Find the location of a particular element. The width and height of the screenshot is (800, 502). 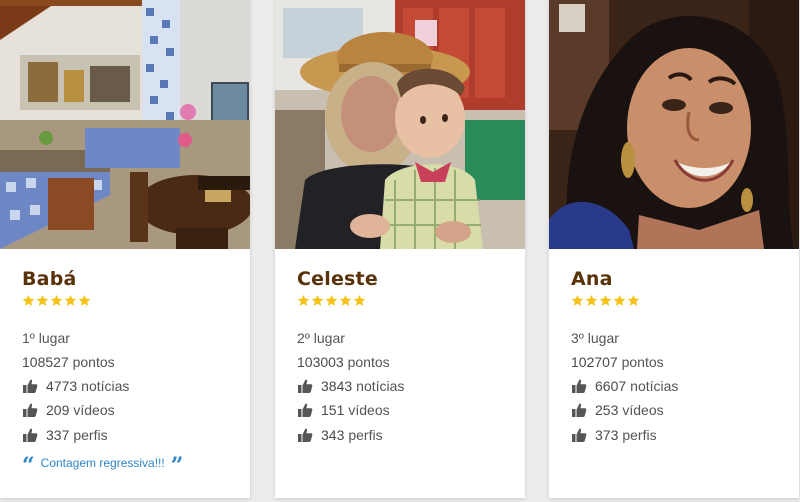

stat-profiles-value: 337 is located at coordinates (58, 435).